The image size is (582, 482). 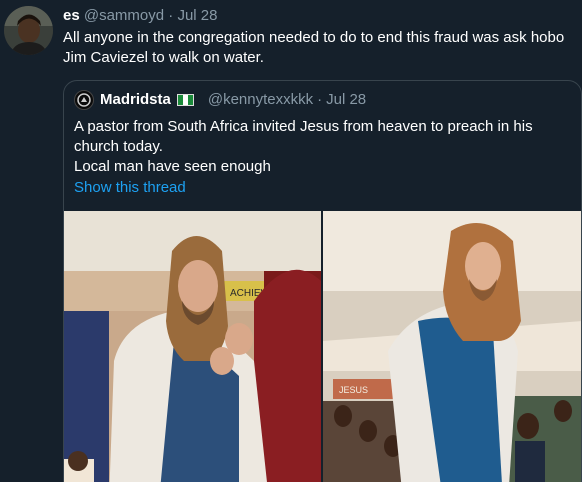 What do you see at coordinates (346, 99) in the screenshot?
I see `quoted-tweet-date: Jul 28` at bounding box center [346, 99].